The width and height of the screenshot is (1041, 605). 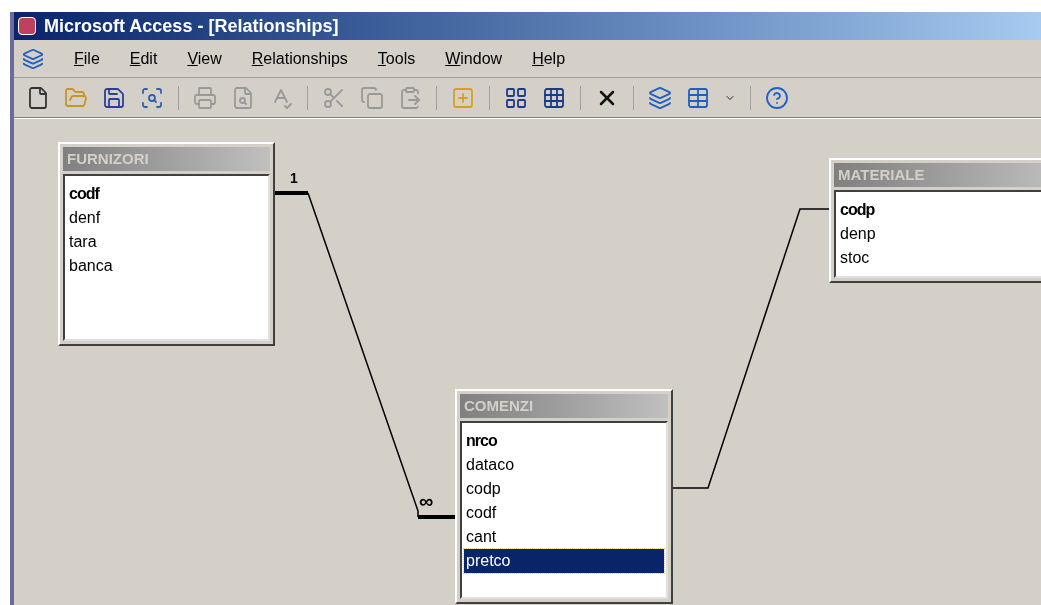 I want to click on field-item: nrco, so click(x=564, y=441).